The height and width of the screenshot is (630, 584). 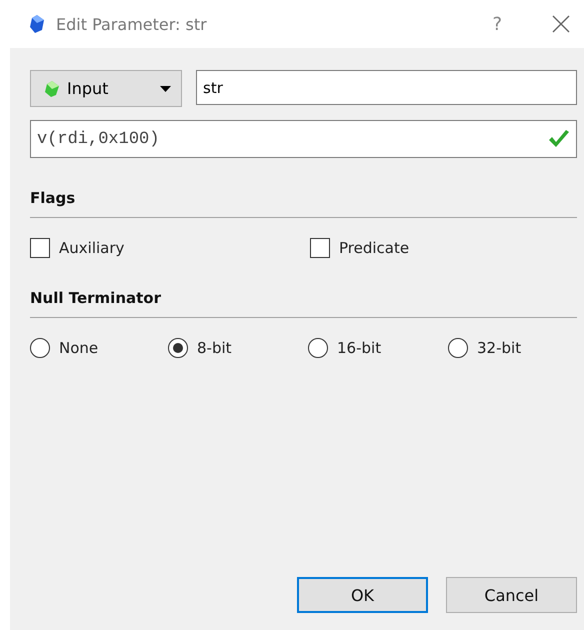 What do you see at coordinates (132, 24) in the screenshot?
I see `window-title: Edit Parameter: str` at bounding box center [132, 24].